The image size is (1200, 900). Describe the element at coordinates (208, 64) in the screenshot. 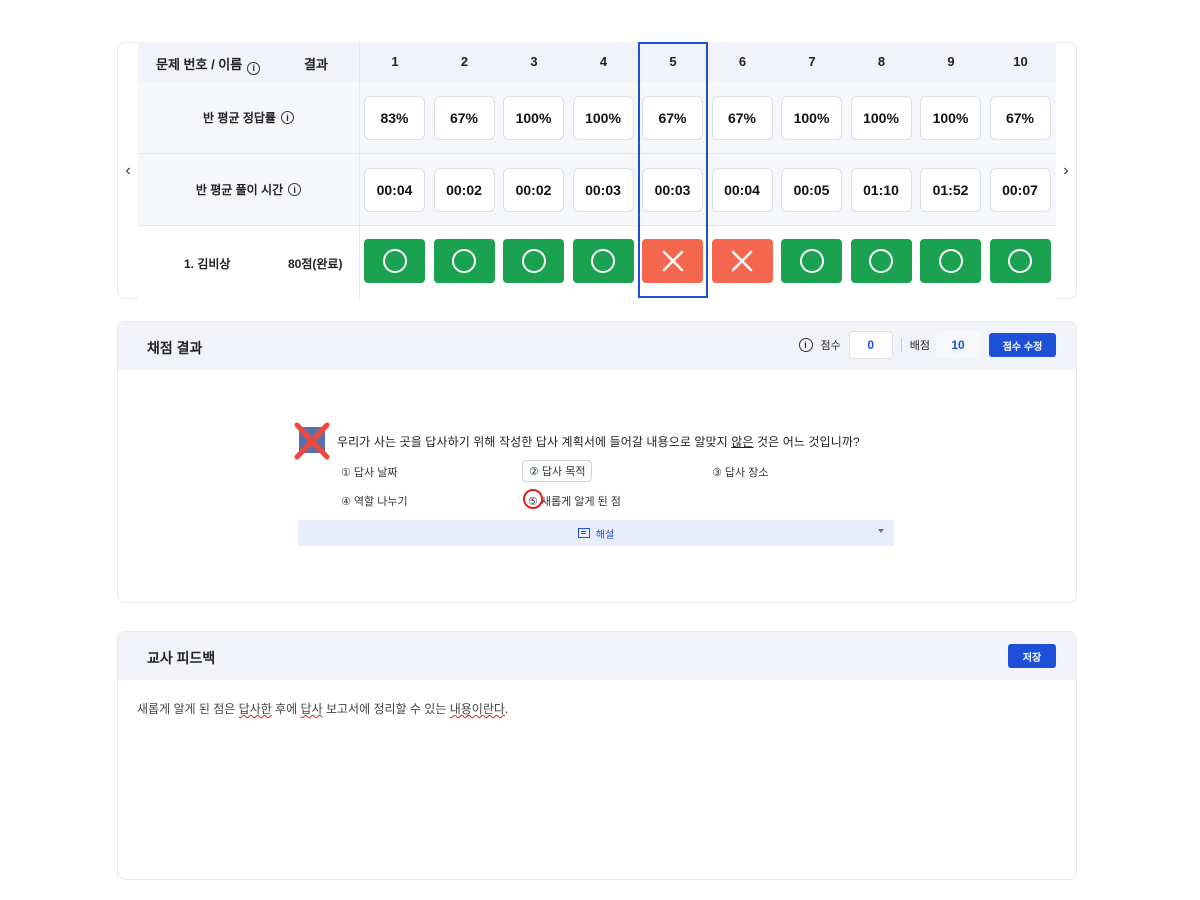

I see `name-column-header: 문제 번호 / 이름 i` at that location.